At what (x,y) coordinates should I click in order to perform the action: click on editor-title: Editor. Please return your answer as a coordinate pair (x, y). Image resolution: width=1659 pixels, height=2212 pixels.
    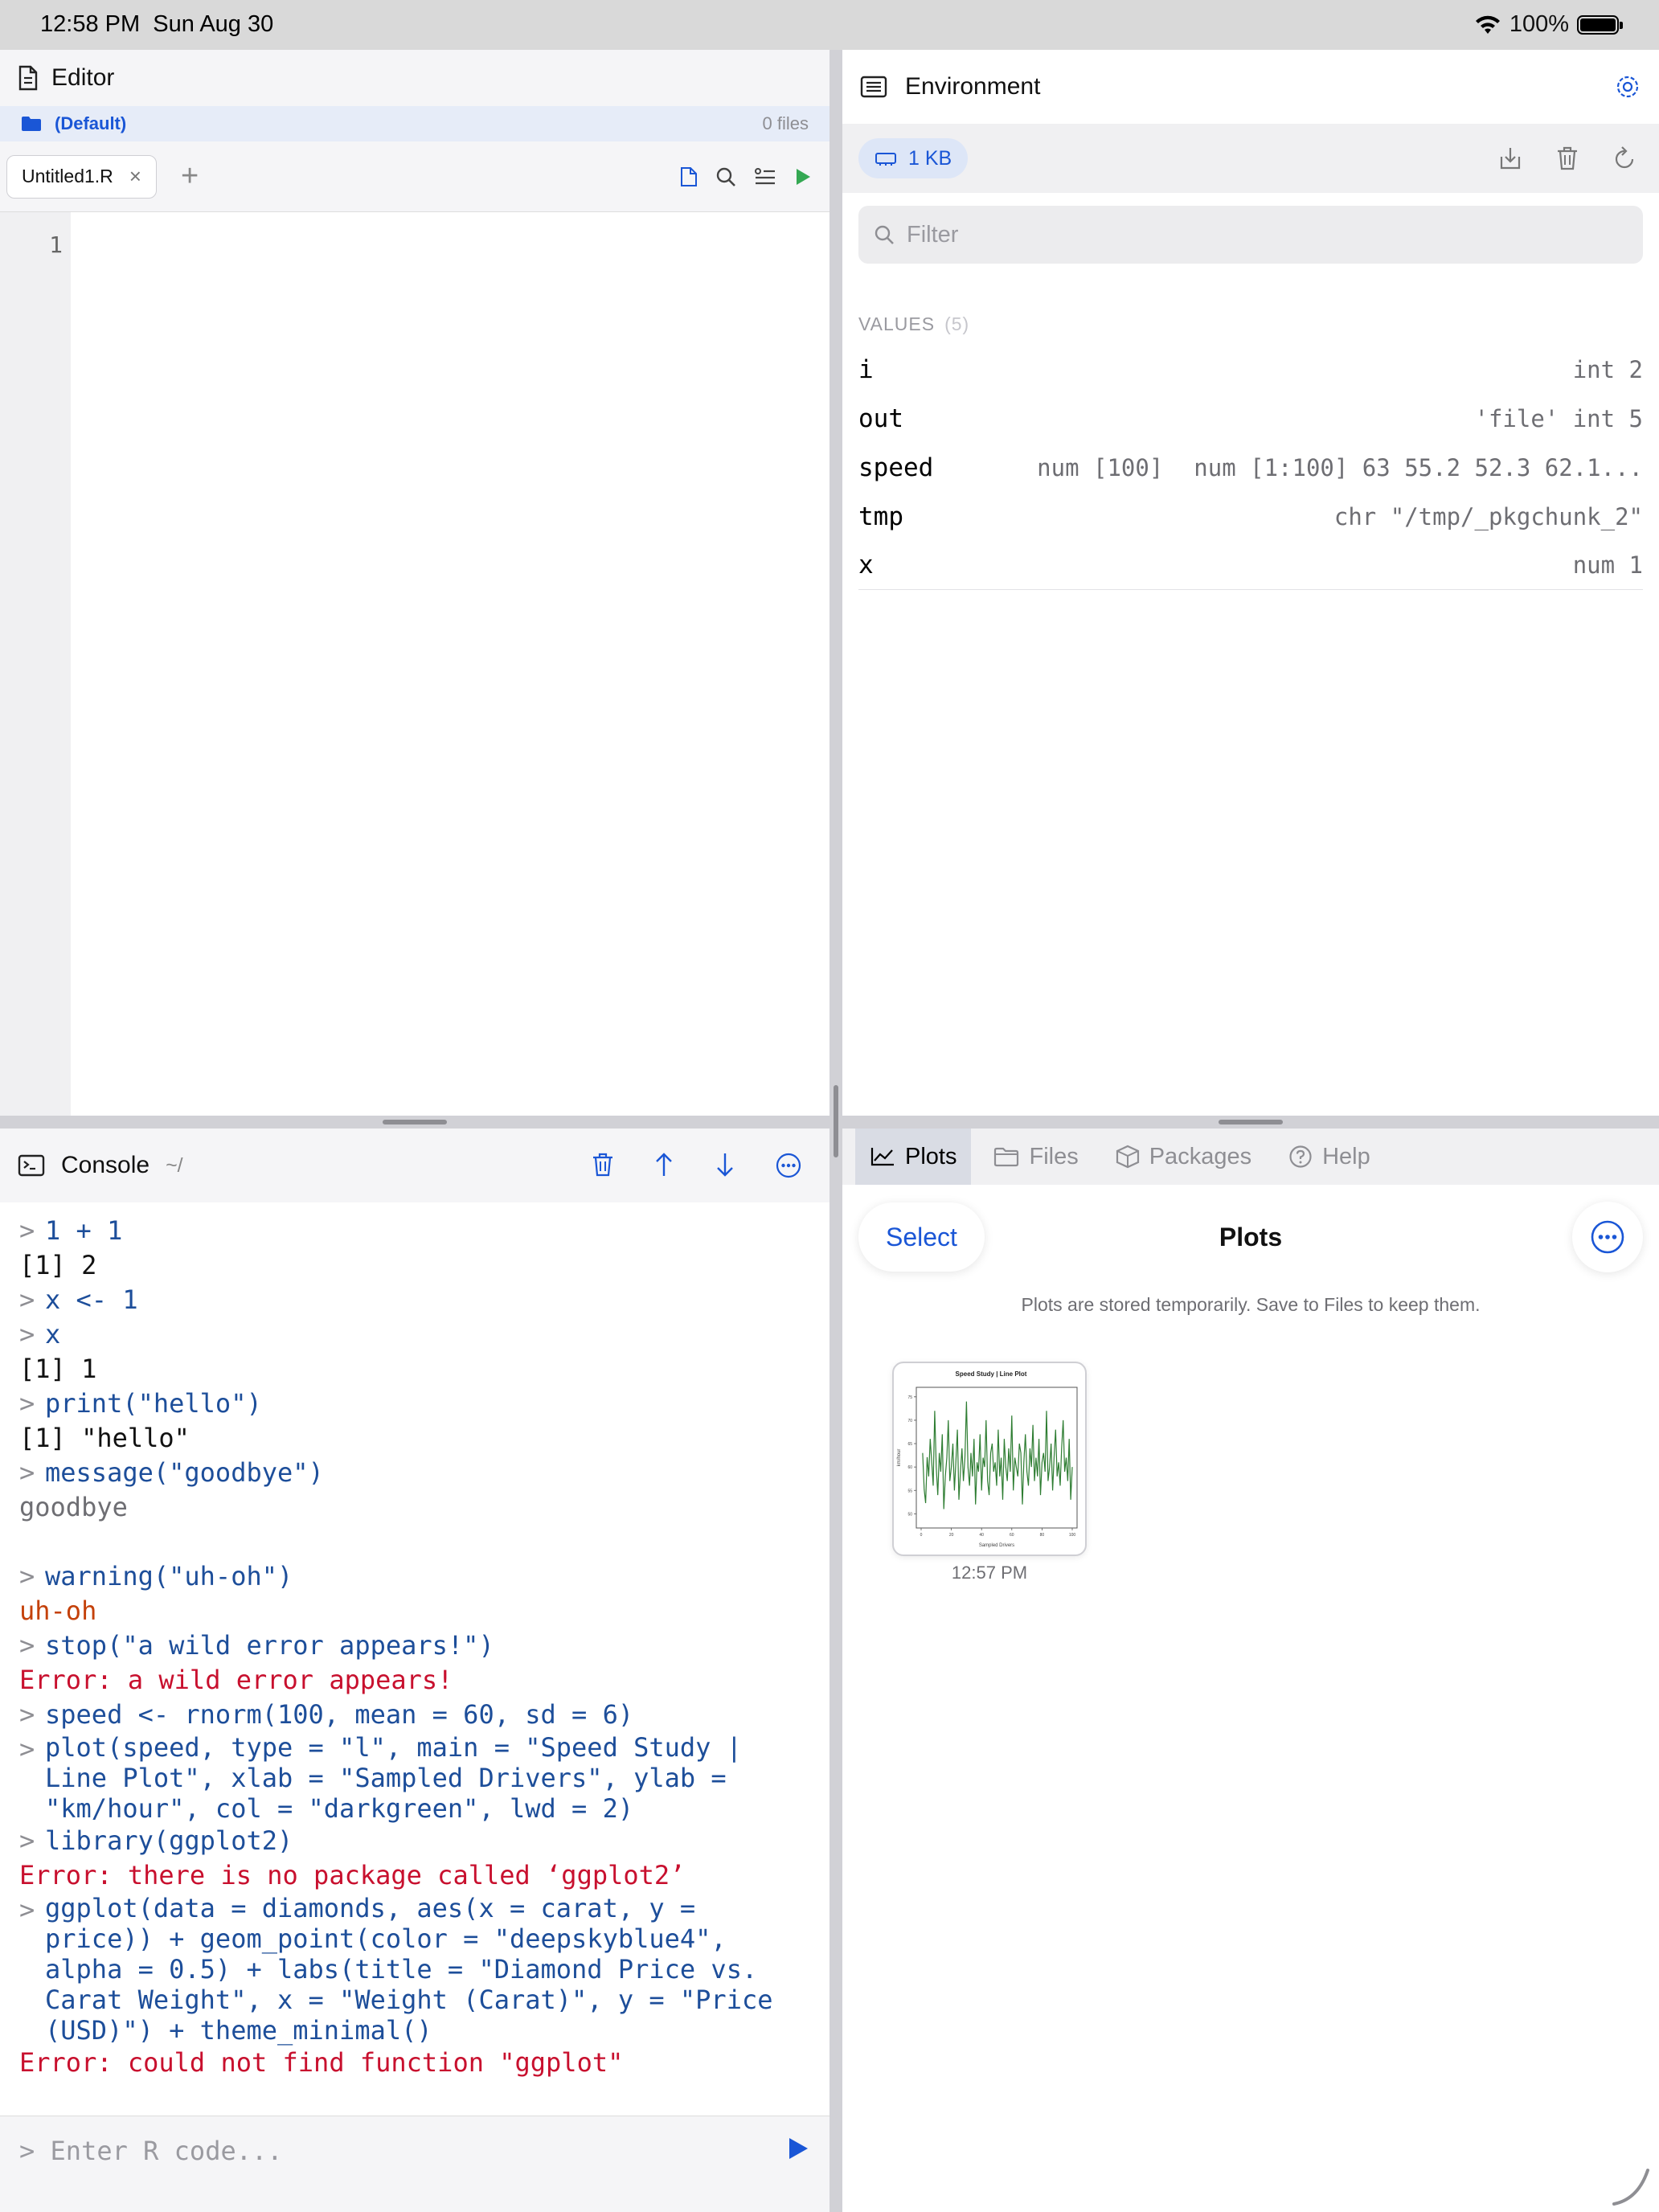
    Looking at the image, I should click on (83, 77).